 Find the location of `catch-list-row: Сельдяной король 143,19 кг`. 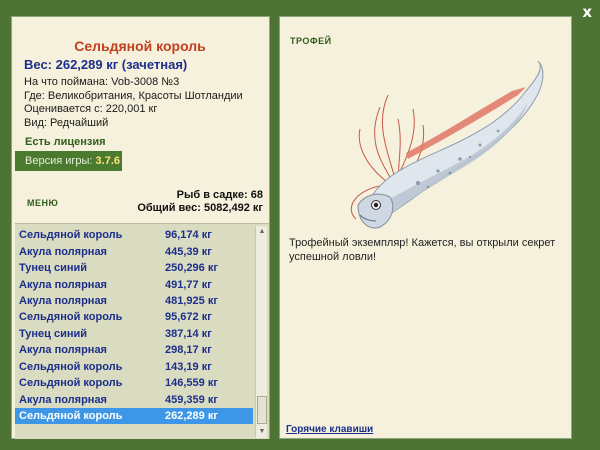

catch-list-row: Сельдяной король 143,19 кг is located at coordinates (134, 367).